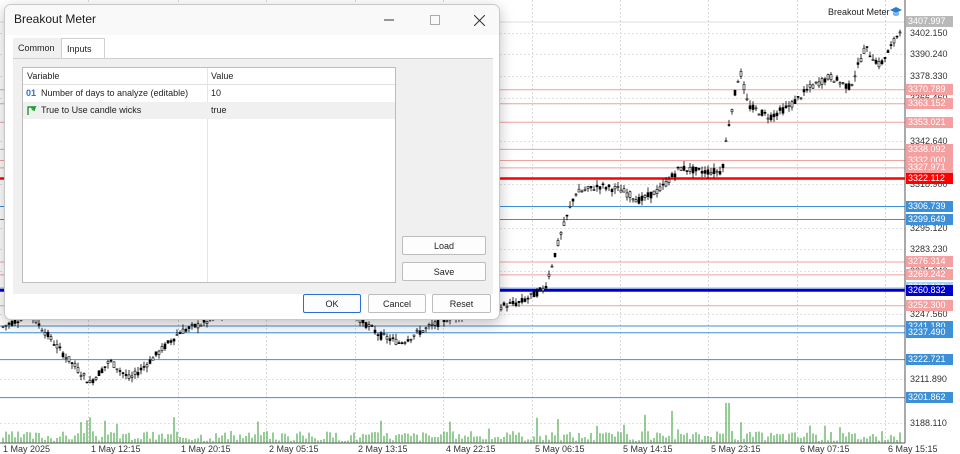  Describe the element at coordinates (859, 12) in the screenshot. I see `indicator-label: Breakout Meter` at that location.